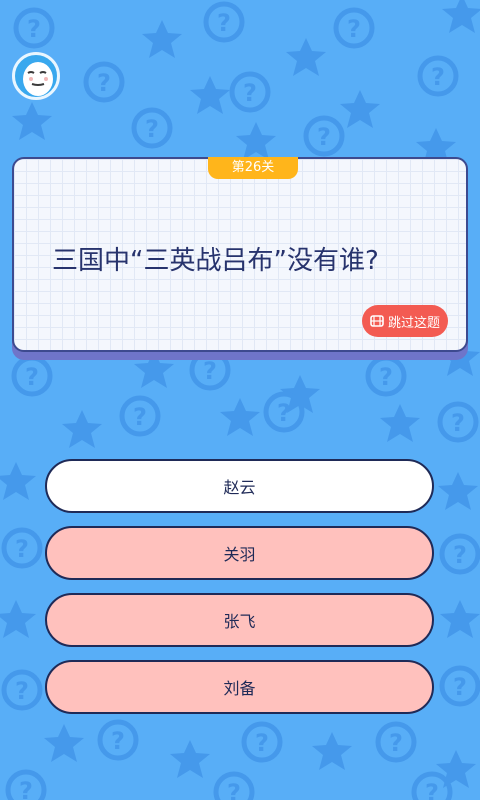 Image resolution: width=480 pixels, height=800 pixels. What do you see at coordinates (38, 79) in the screenshot?
I see `cartoon-face-avatar` at bounding box center [38, 79].